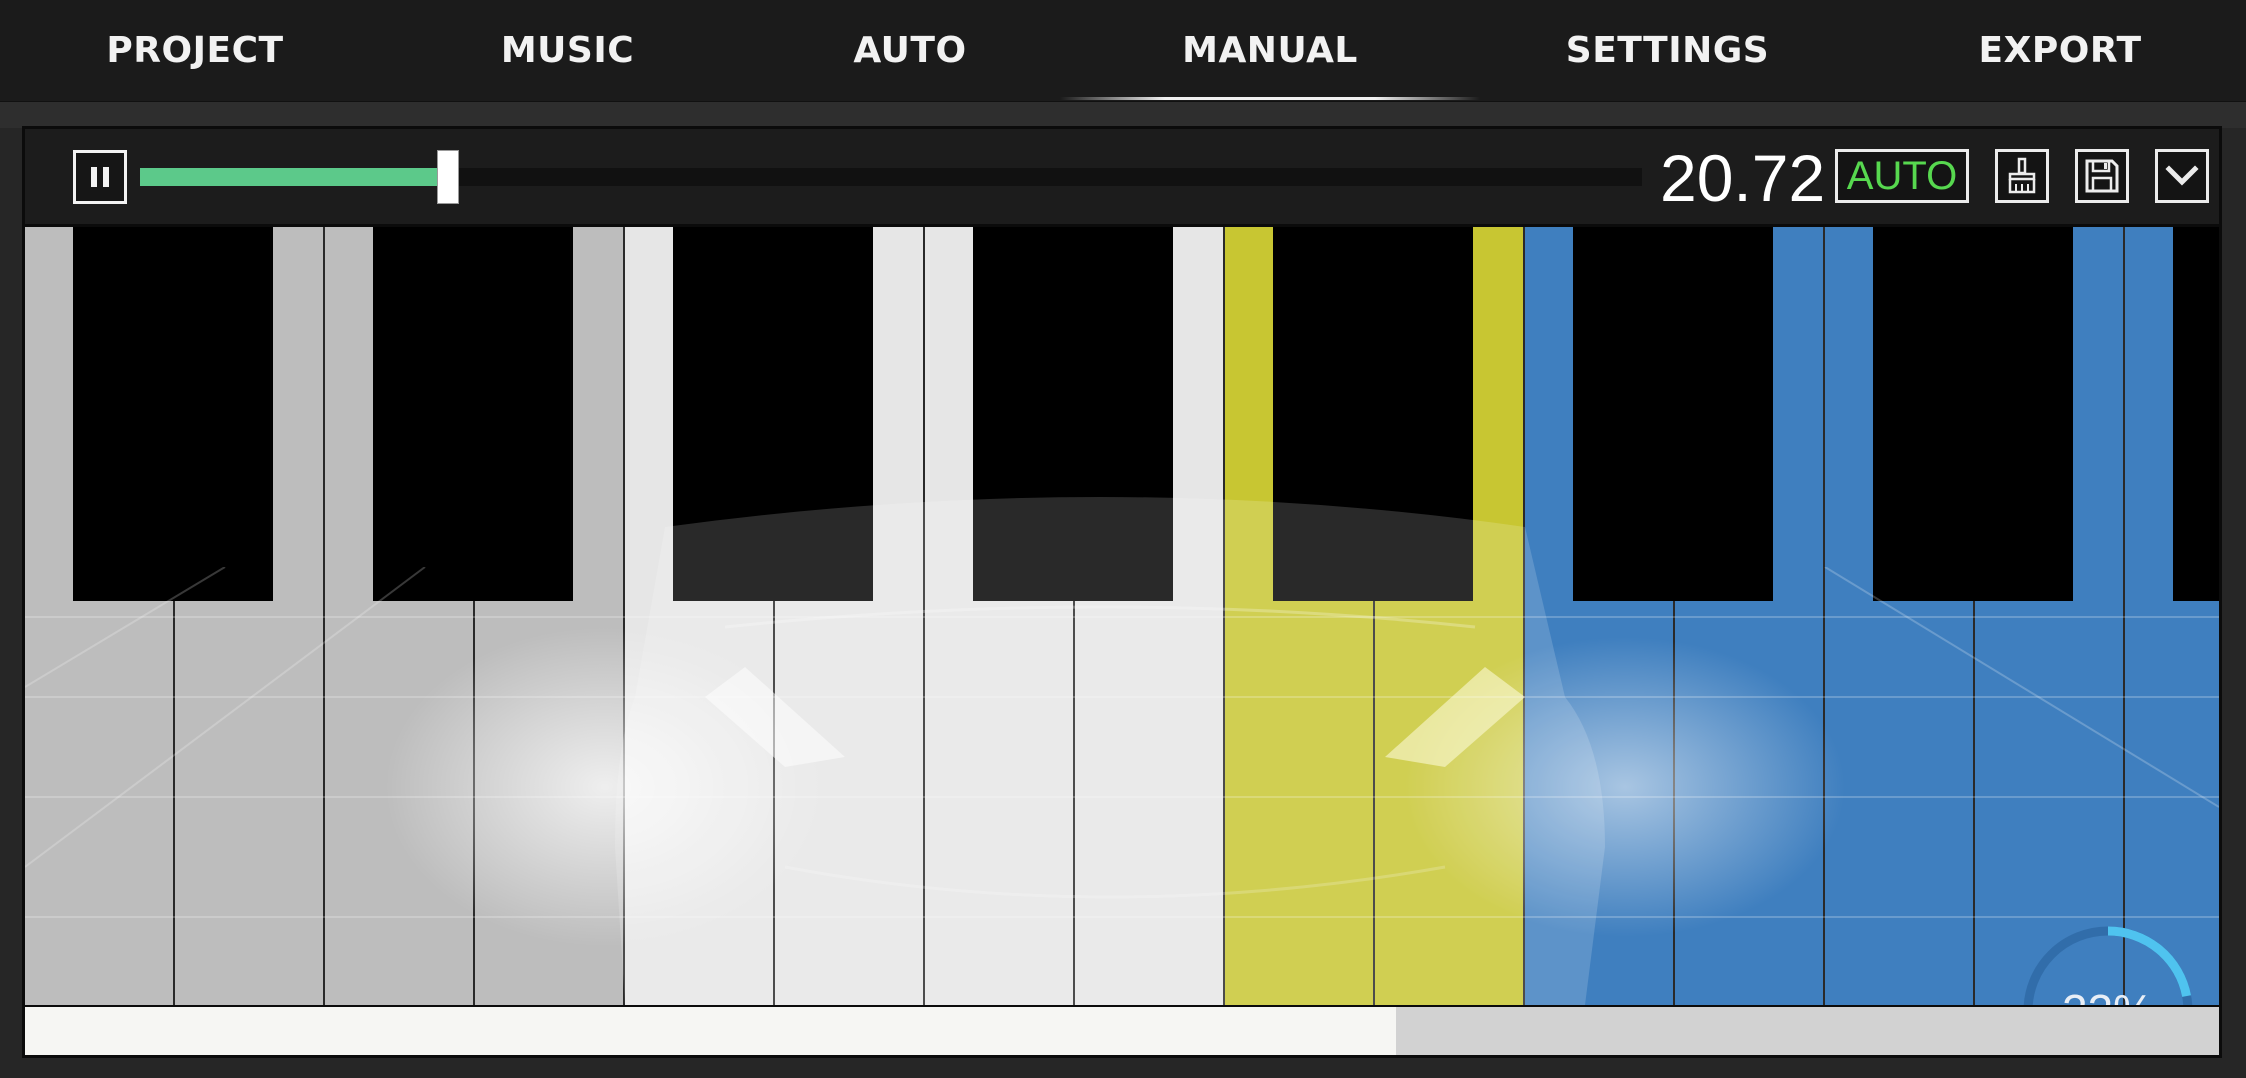  What do you see at coordinates (1902, 176) in the screenshot?
I see `auto-mode-button: AUTO` at bounding box center [1902, 176].